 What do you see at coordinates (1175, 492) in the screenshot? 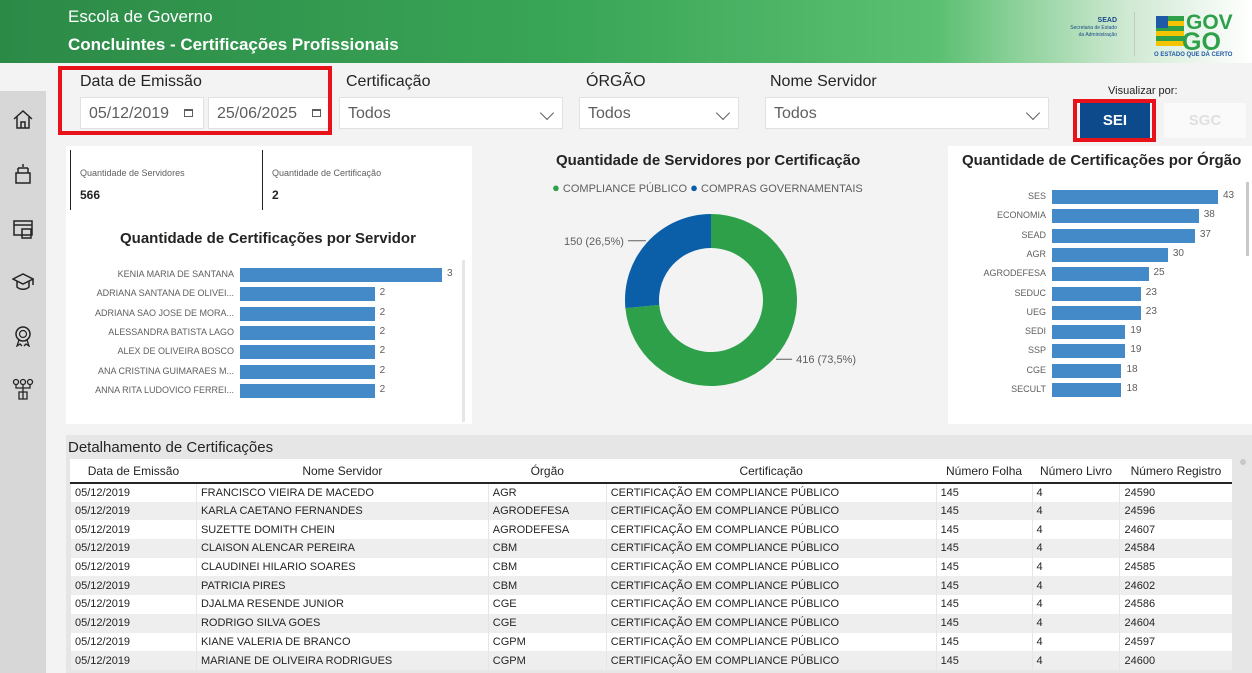
I see `table-cell: 24590` at bounding box center [1175, 492].